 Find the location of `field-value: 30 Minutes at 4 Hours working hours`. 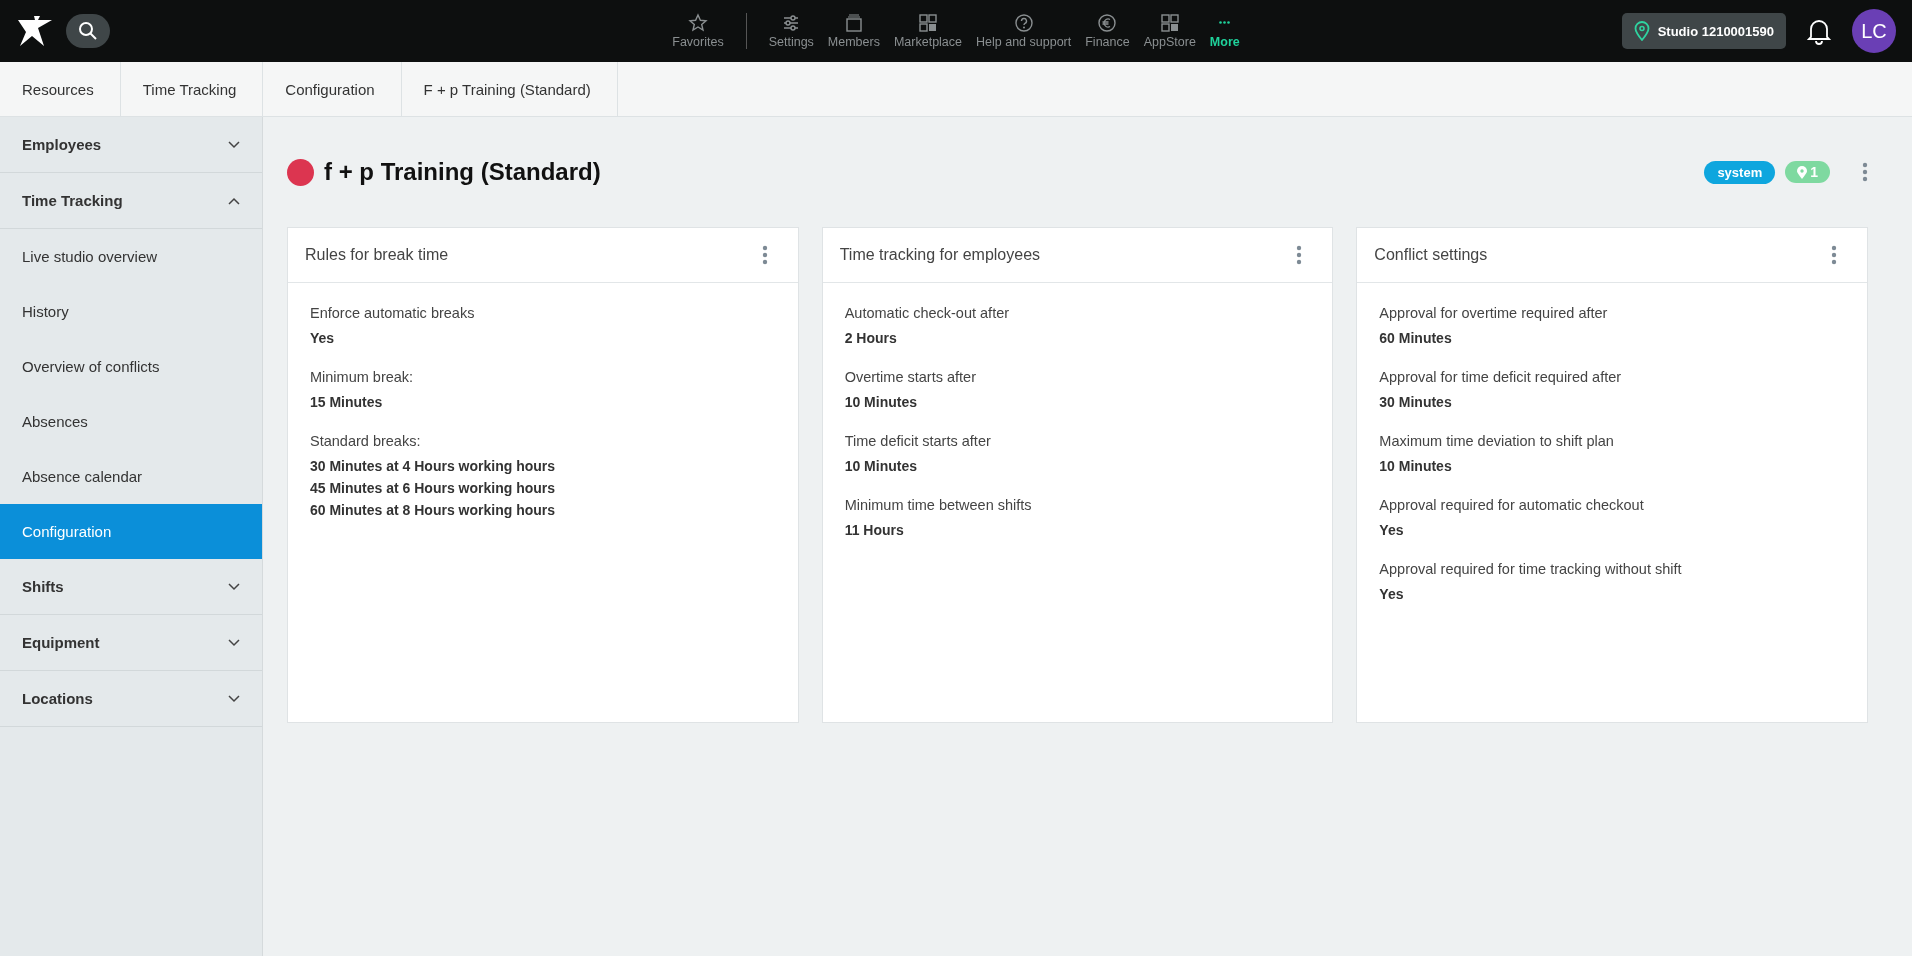

field-value: 30 Minutes at 4 Hours working hours is located at coordinates (433, 466).